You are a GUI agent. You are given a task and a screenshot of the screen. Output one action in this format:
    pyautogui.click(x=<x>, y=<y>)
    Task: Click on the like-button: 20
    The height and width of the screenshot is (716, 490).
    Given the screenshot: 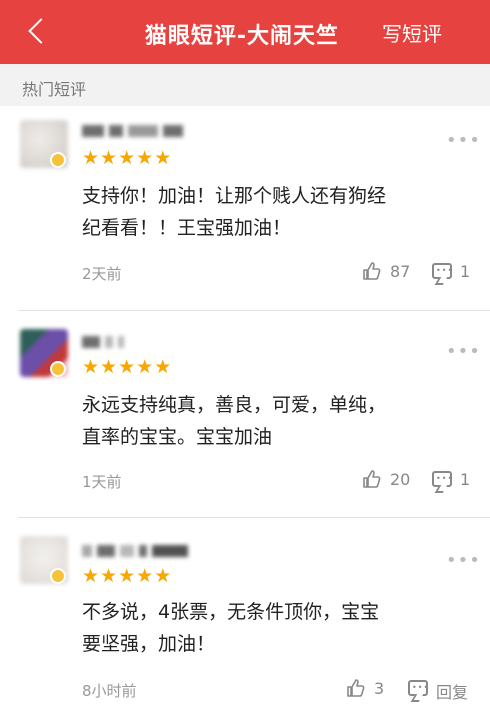 What is the action you would take?
    pyautogui.click(x=392, y=480)
    